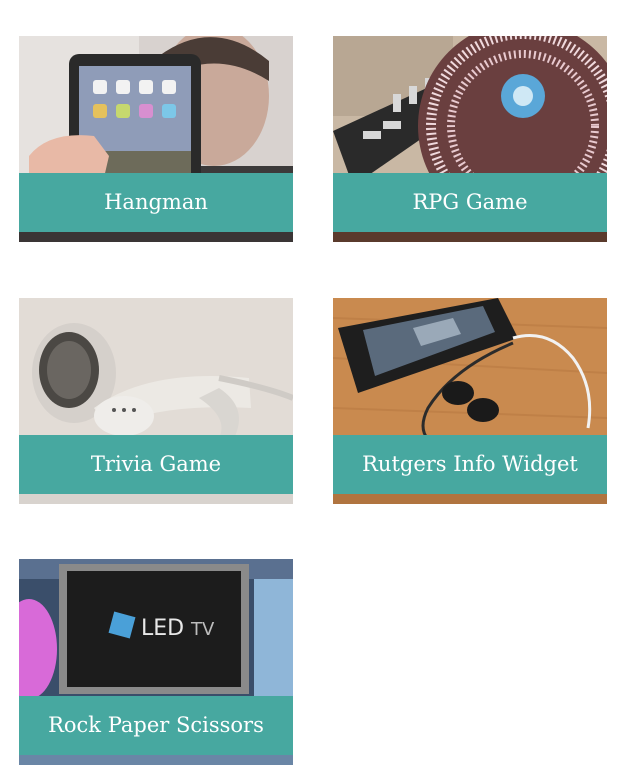 The width and height of the screenshot is (642, 781). What do you see at coordinates (156, 202) in the screenshot?
I see `project-title: Hangman` at bounding box center [156, 202].